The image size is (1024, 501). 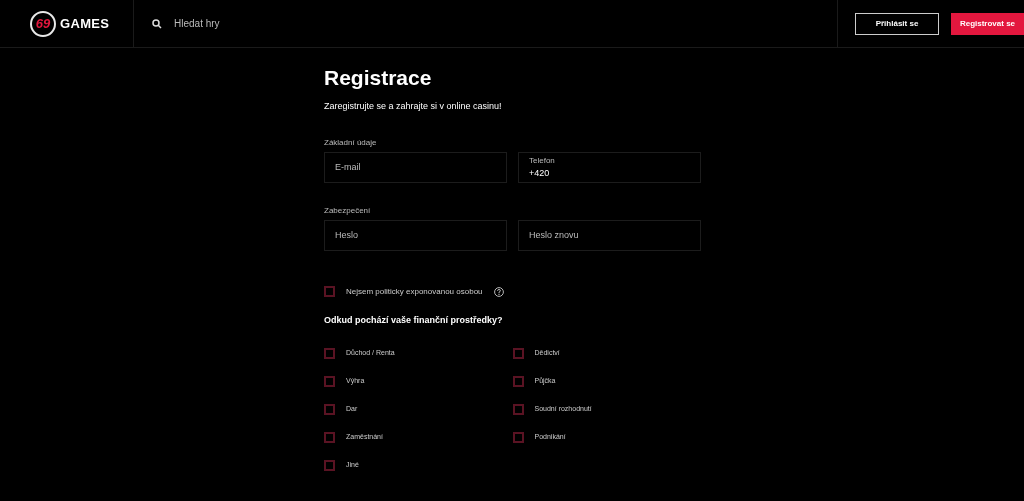 I want to click on checkbox-label: Nejsem politicky exponovanou osobou, so click(x=414, y=291).